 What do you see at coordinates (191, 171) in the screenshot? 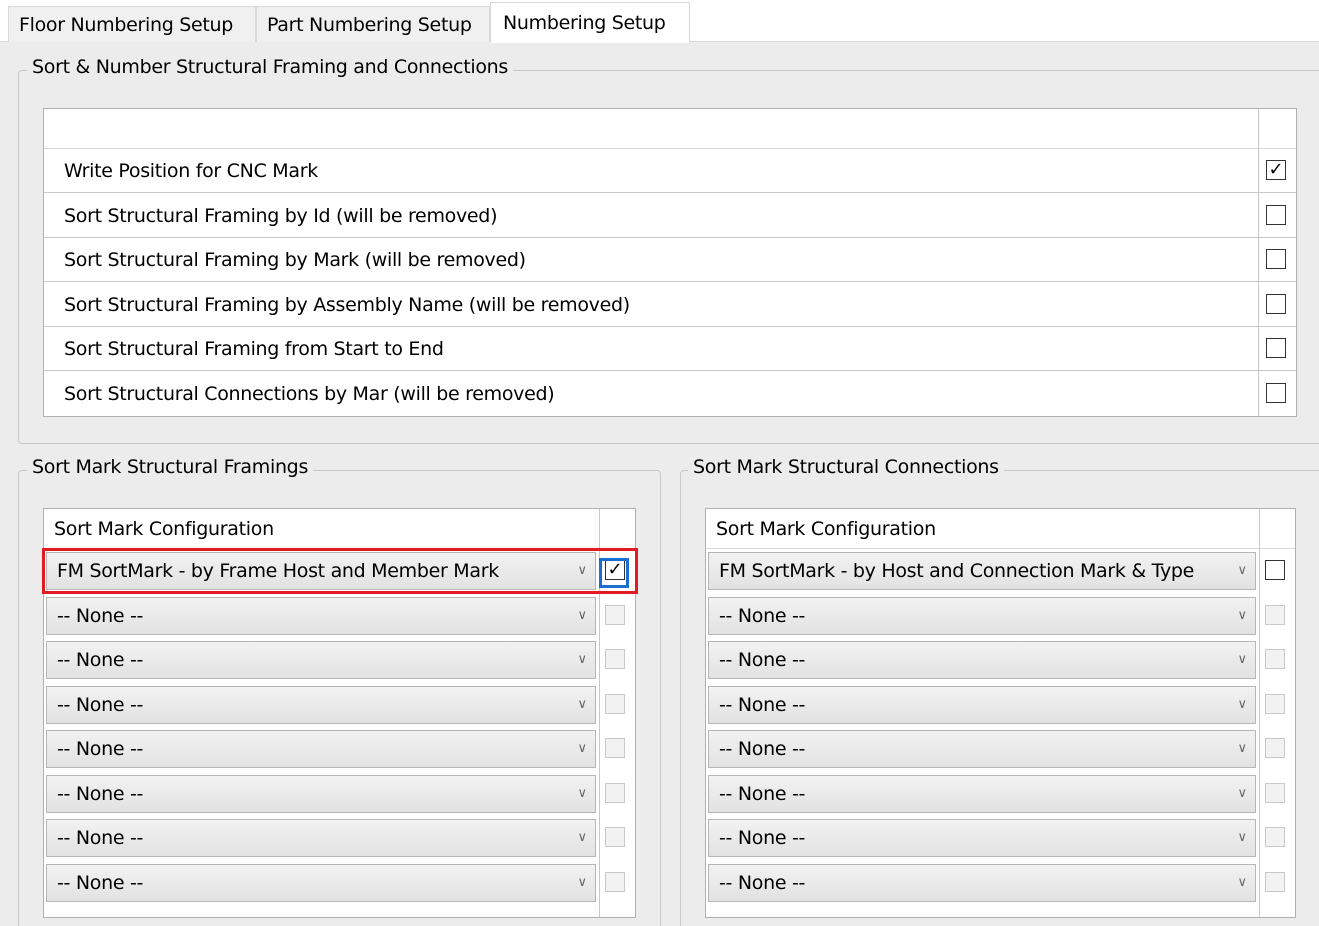
I see `option-label: Write Position for CNC Mark` at bounding box center [191, 171].